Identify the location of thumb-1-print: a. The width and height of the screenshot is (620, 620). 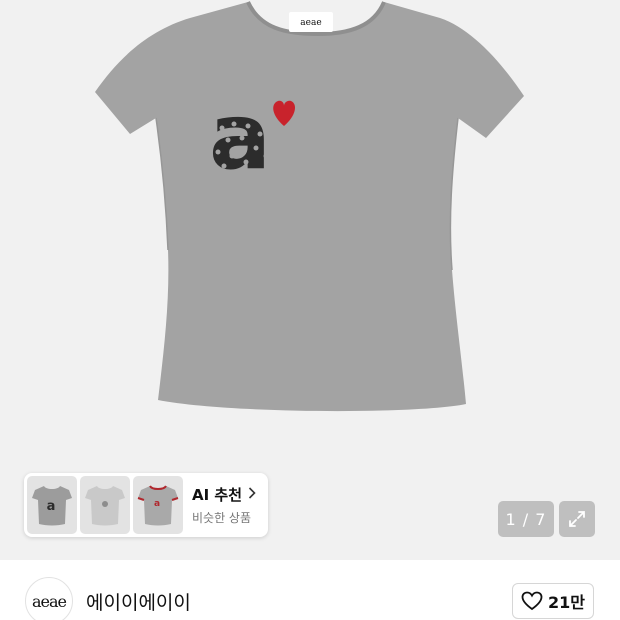
(51, 506).